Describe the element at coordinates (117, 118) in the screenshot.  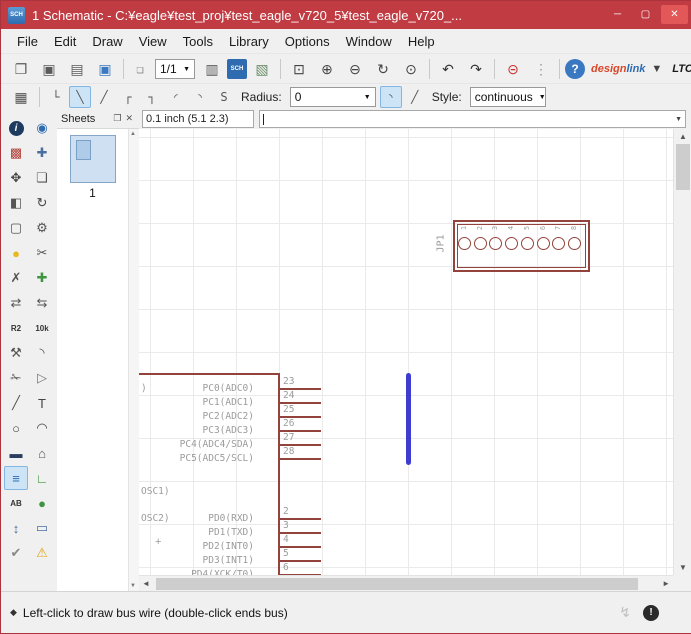
I see `float-panel-icon: ❐` at that location.